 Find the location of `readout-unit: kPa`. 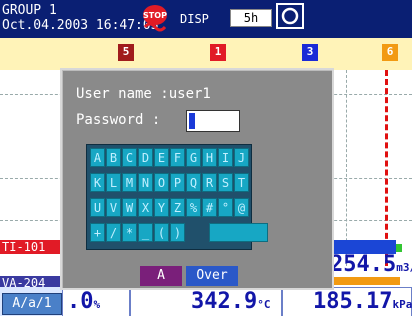

readout-unit: kPa is located at coordinates (402, 304).